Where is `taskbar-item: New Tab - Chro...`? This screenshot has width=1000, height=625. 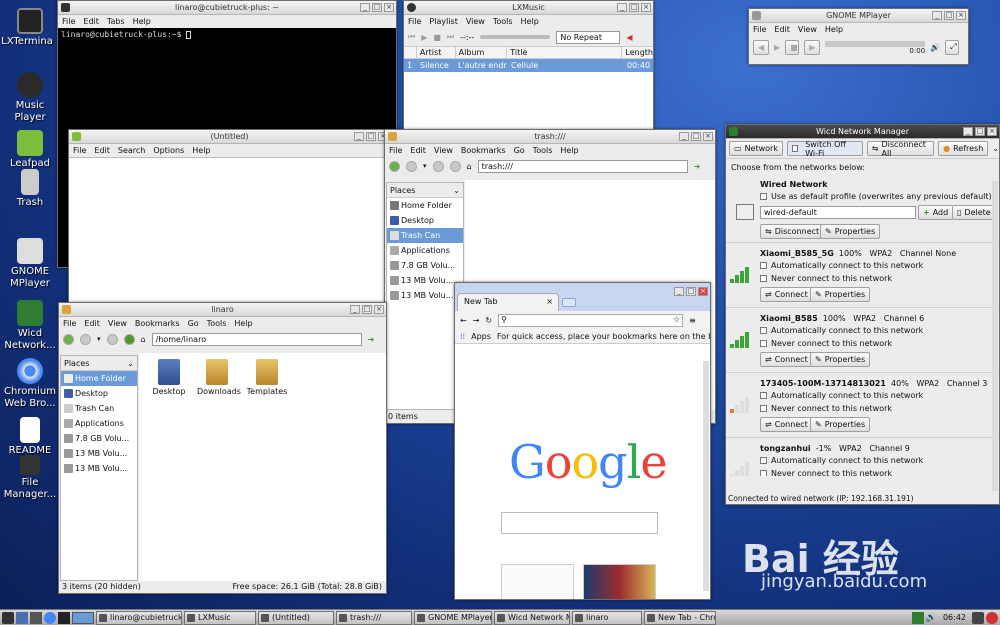 taskbar-item: New Tab - Chro... is located at coordinates (680, 617).